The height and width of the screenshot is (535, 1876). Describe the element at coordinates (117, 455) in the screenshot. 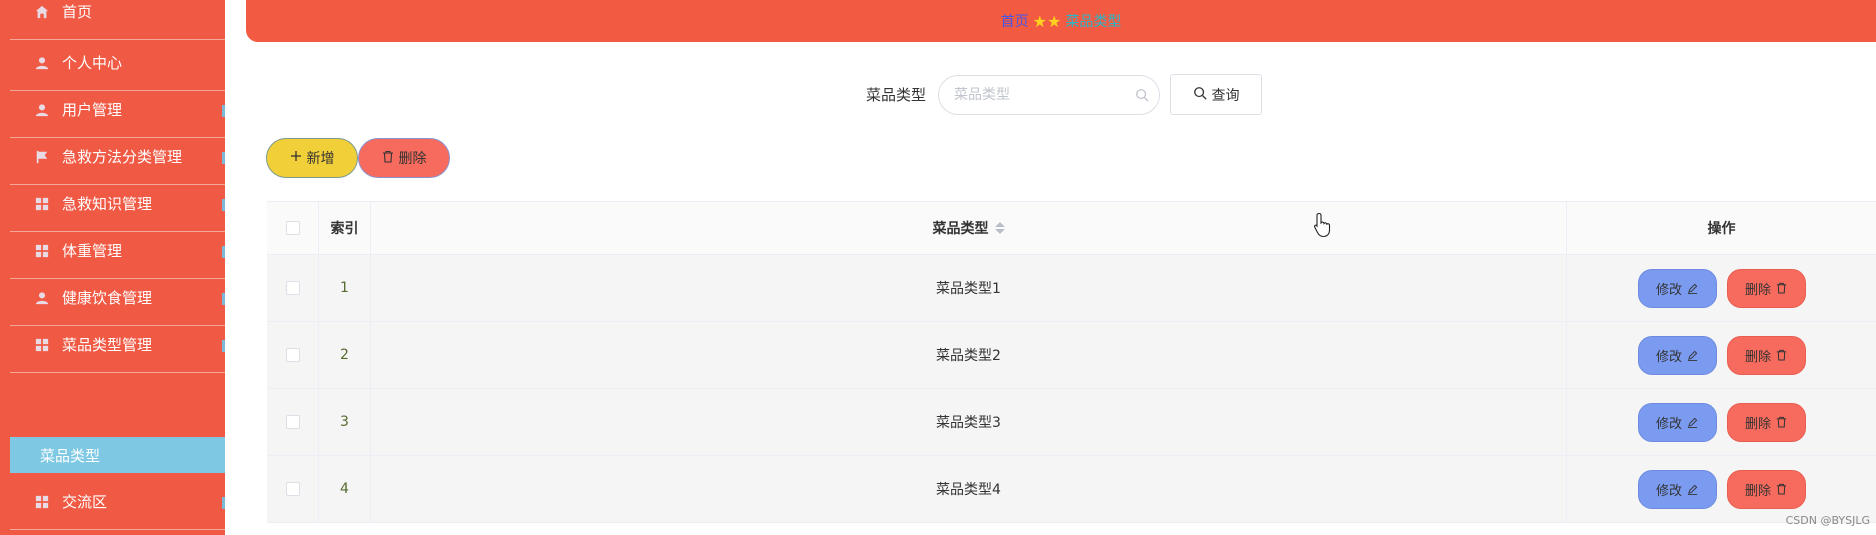

I see `sidebar-subitem-dish-type: 菜品类型` at that location.